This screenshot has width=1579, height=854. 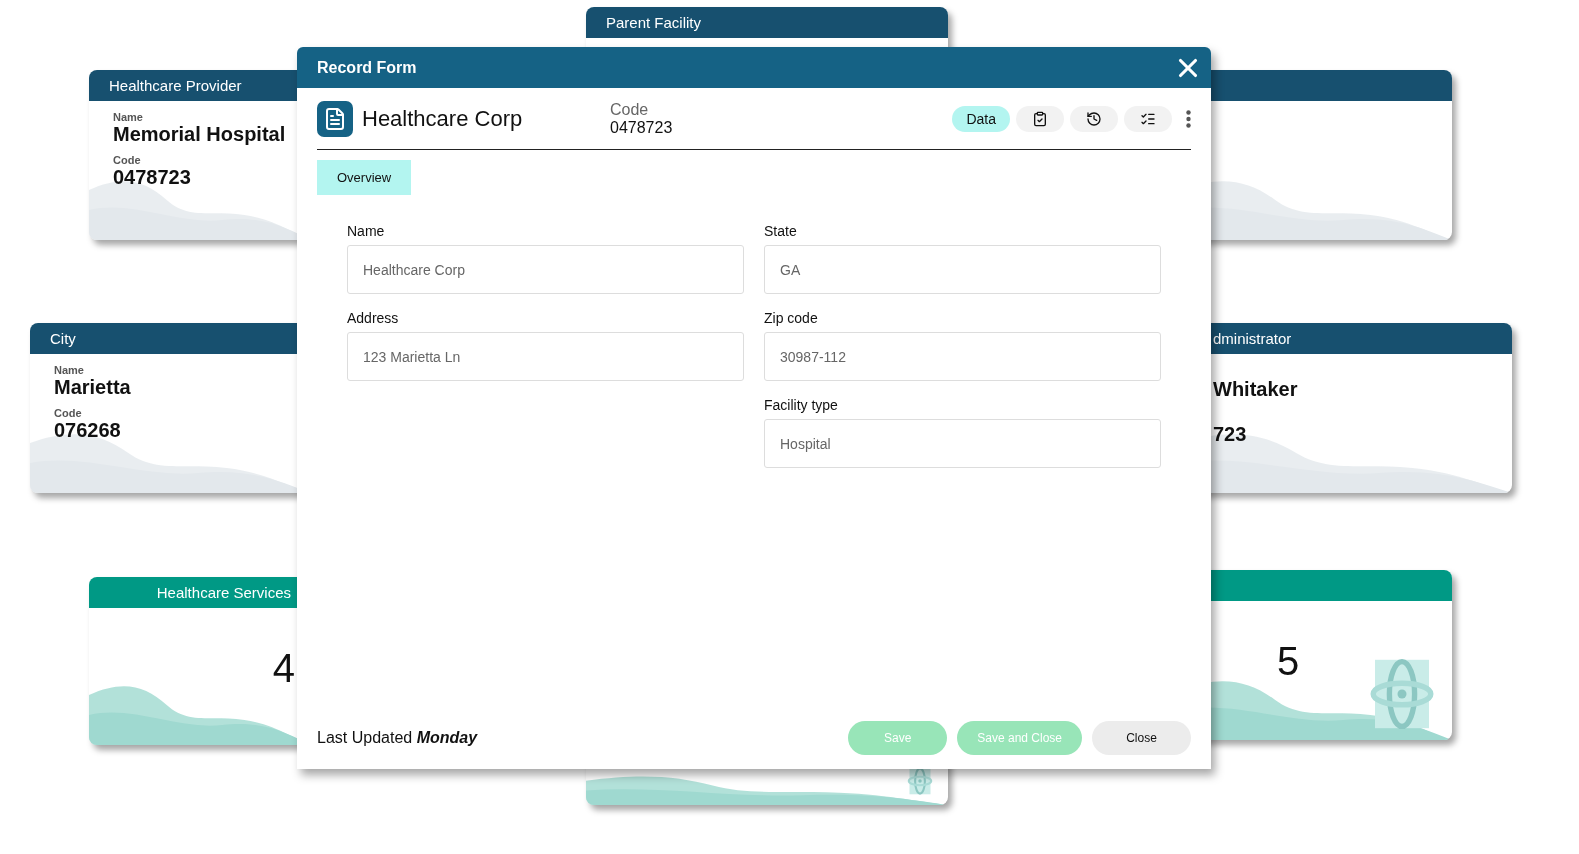 What do you see at coordinates (1141, 738) in the screenshot?
I see `footer-button: Close` at bounding box center [1141, 738].